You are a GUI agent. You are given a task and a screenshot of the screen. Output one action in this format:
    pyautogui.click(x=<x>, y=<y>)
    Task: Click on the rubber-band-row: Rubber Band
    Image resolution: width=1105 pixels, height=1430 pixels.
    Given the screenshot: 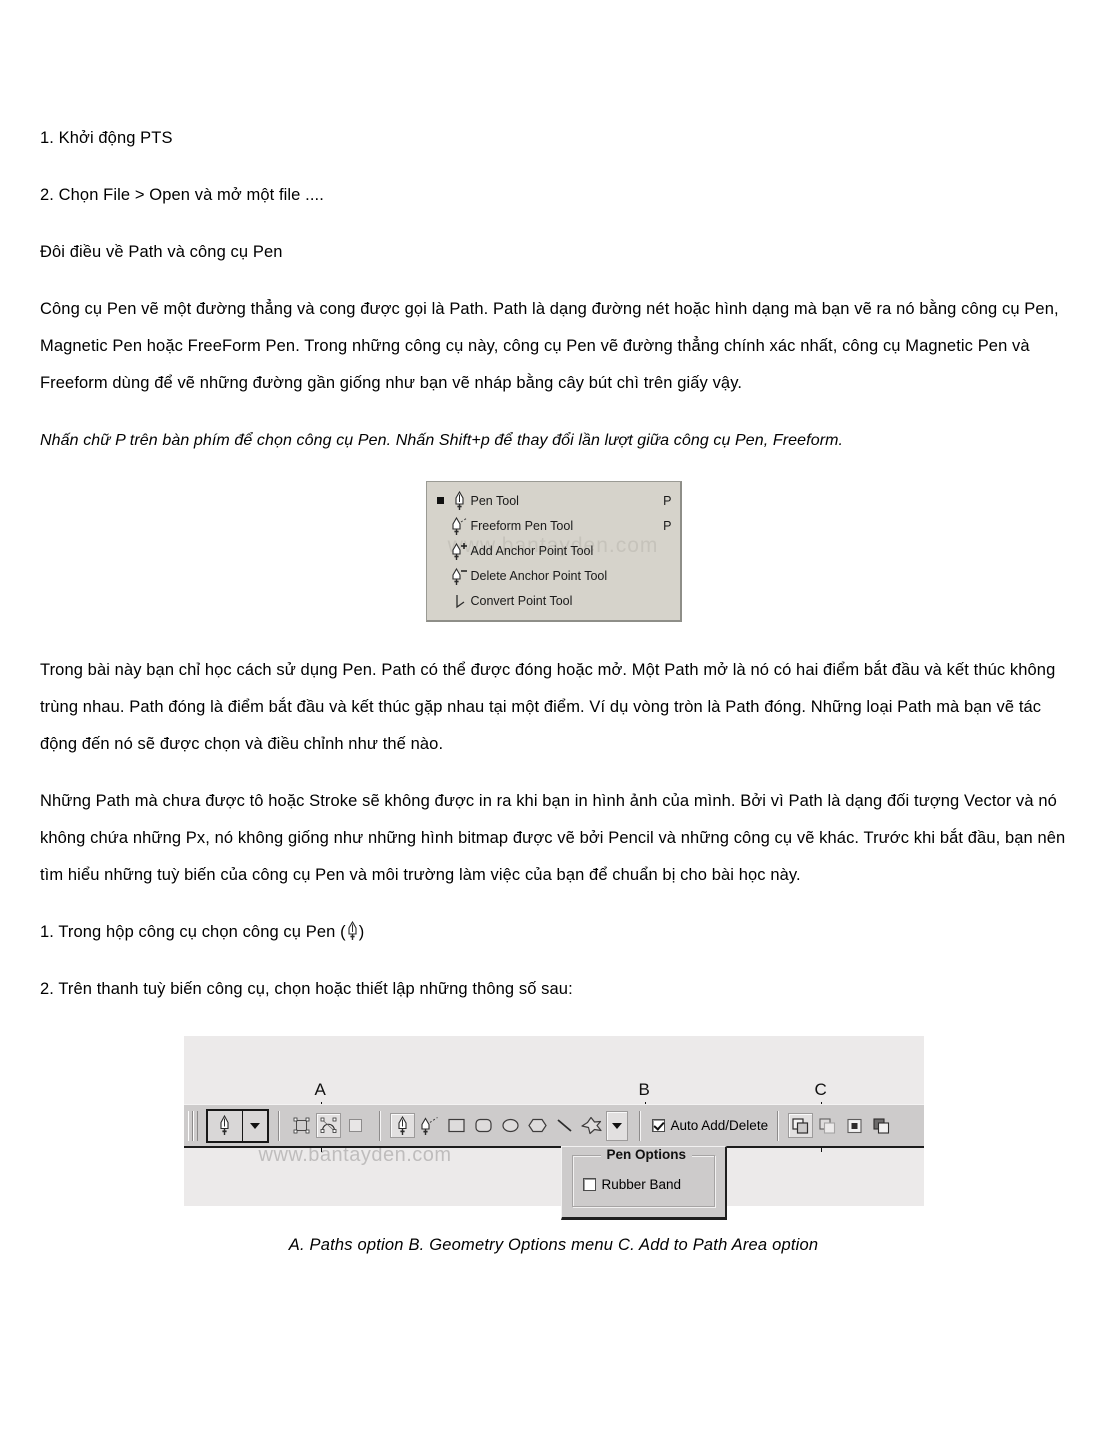 What is the action you would take?
    pyautogui.click(x=643, y=1184)
    